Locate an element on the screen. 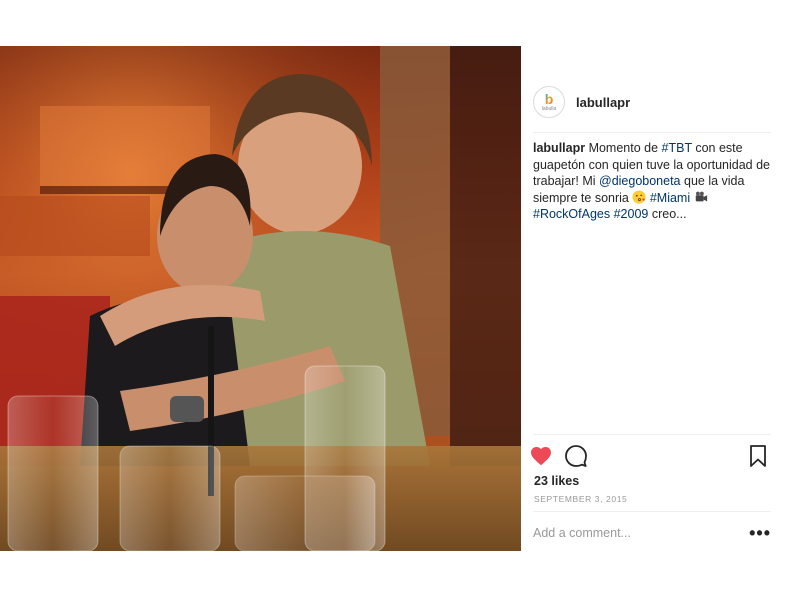 The image size is (800, 600). likes-count: 23 likes is located at coordinates (556, 481).